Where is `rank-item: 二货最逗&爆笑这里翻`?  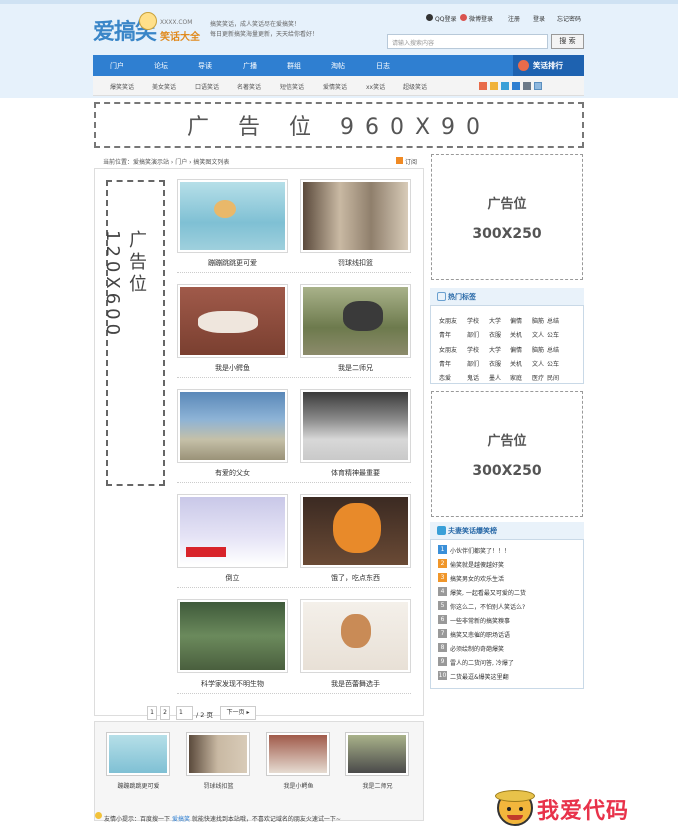
rank-item: 二货最逗&爆笑这里翻 is located at coordinates (479, 676).